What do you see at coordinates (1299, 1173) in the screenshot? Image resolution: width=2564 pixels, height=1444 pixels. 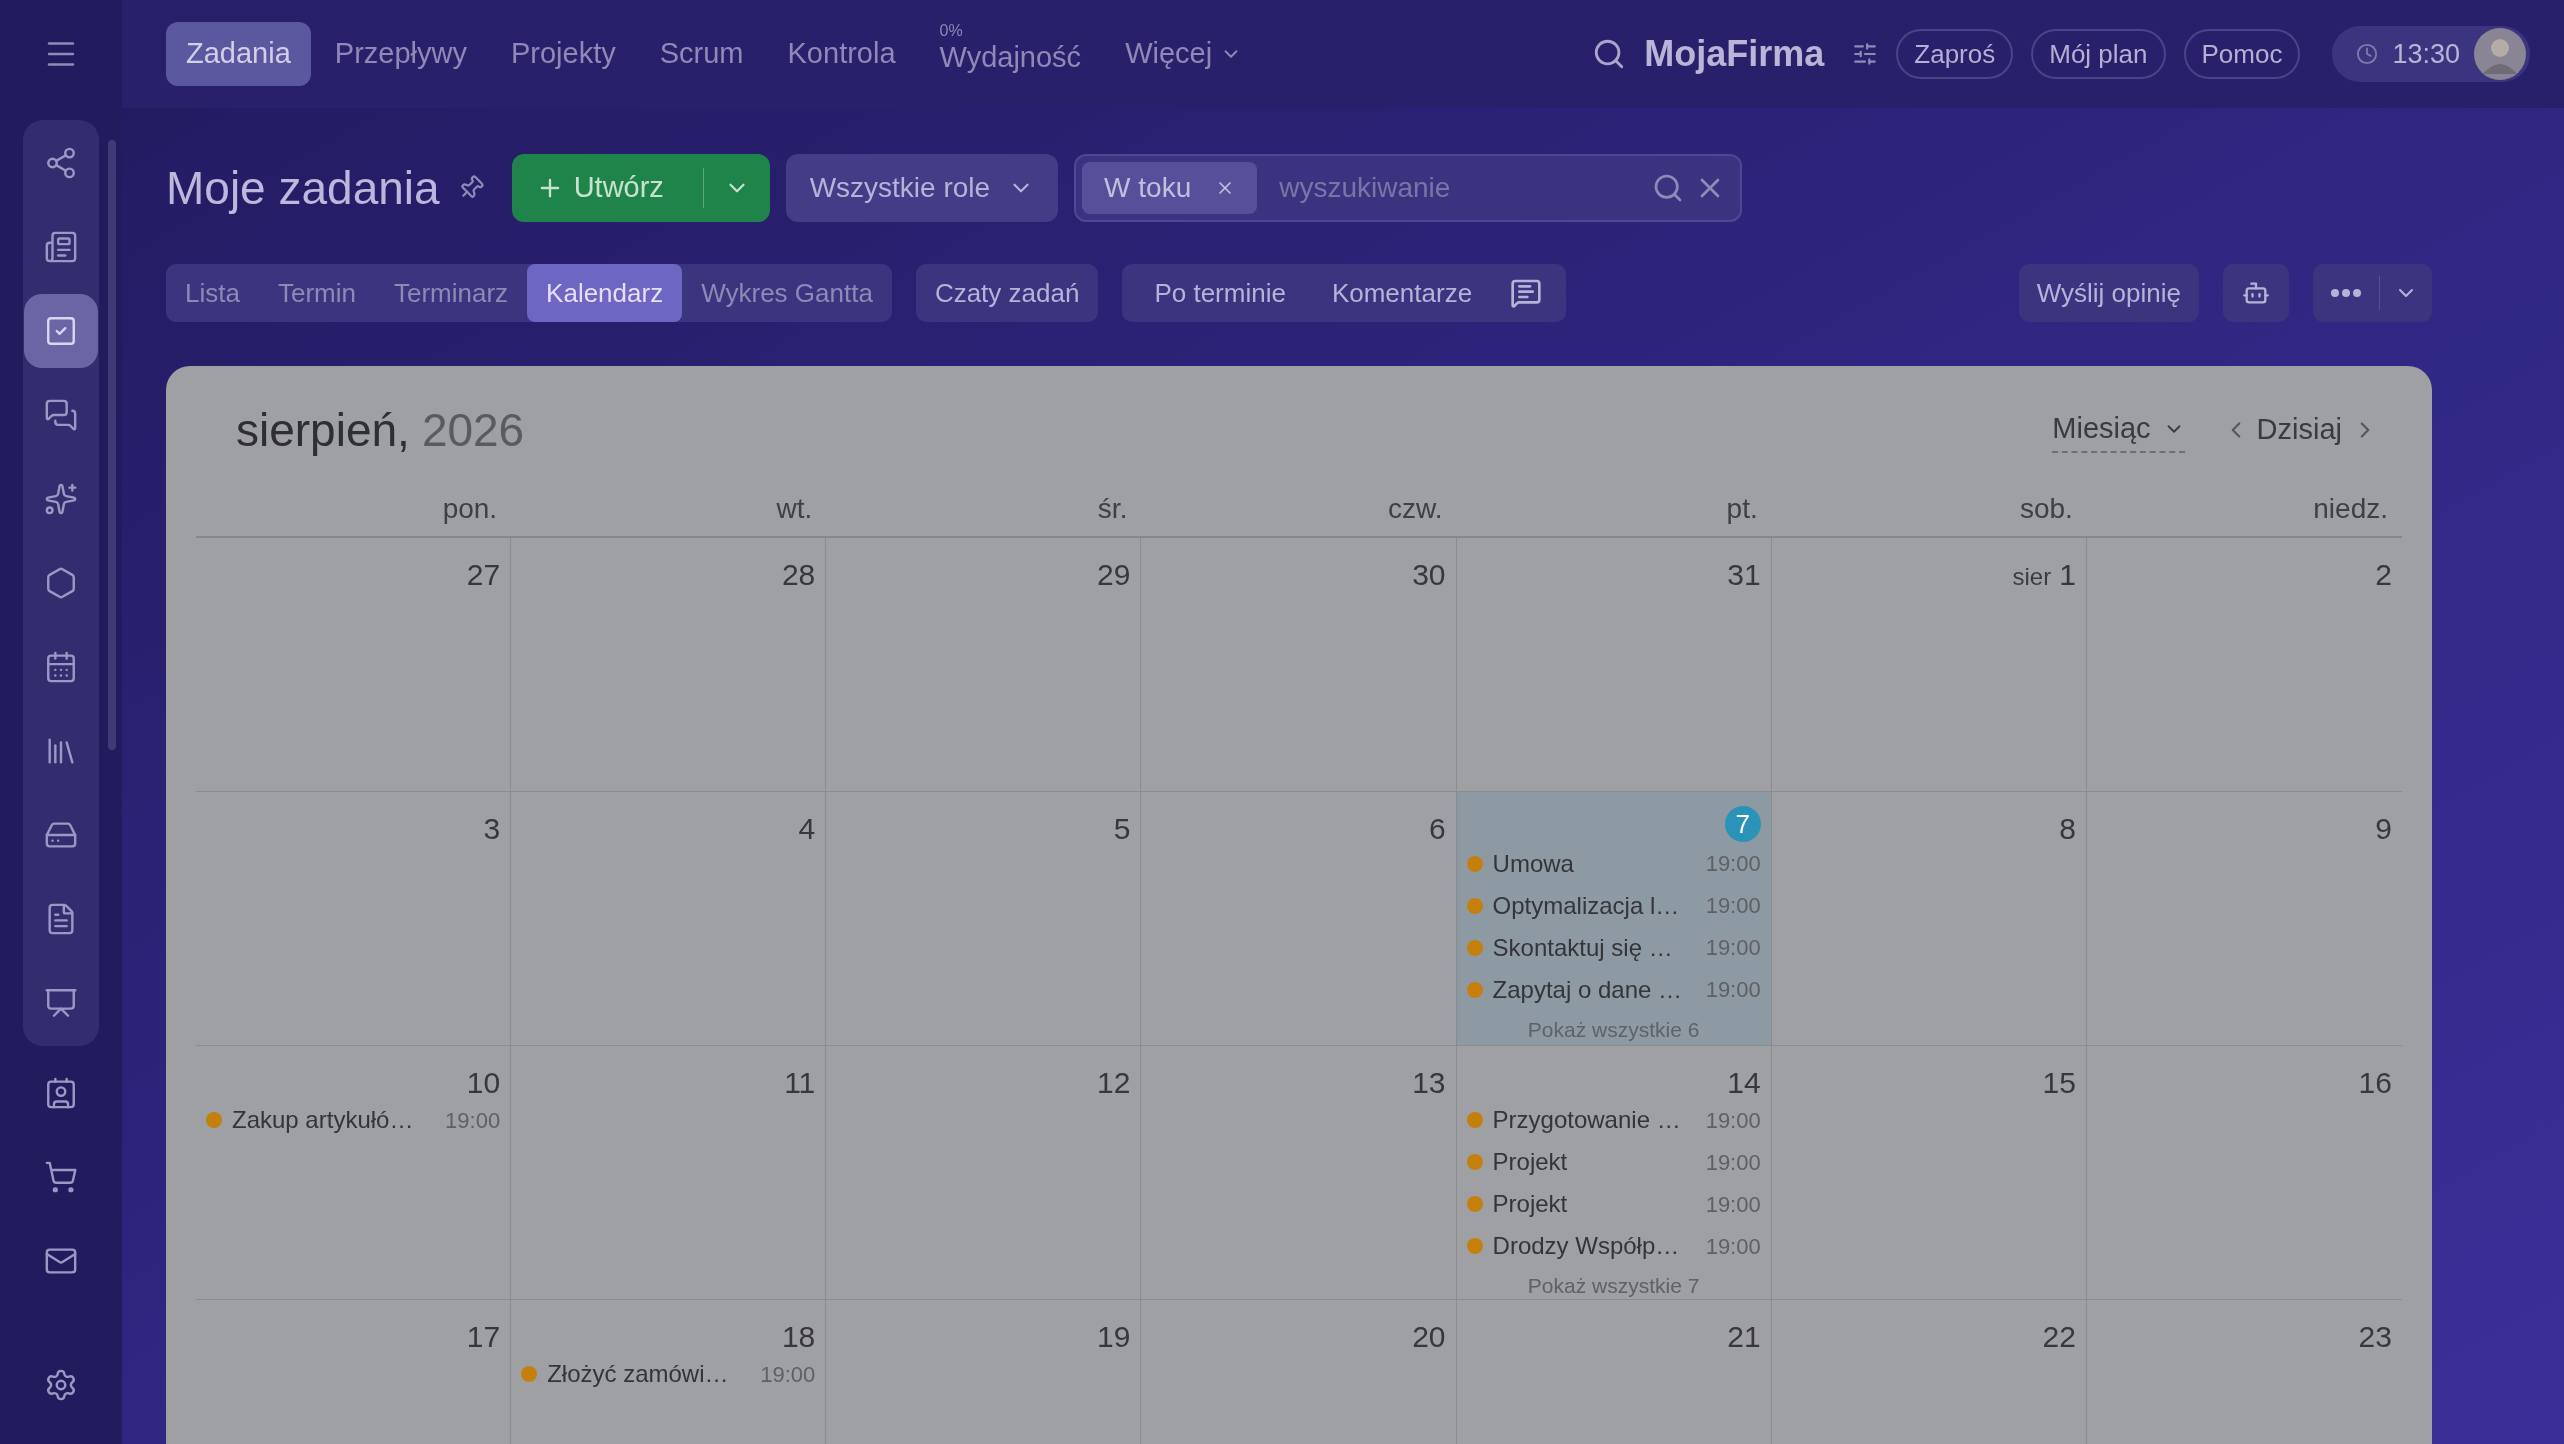 I see `day-cell: 13` at bounding box center [1299, 1173].